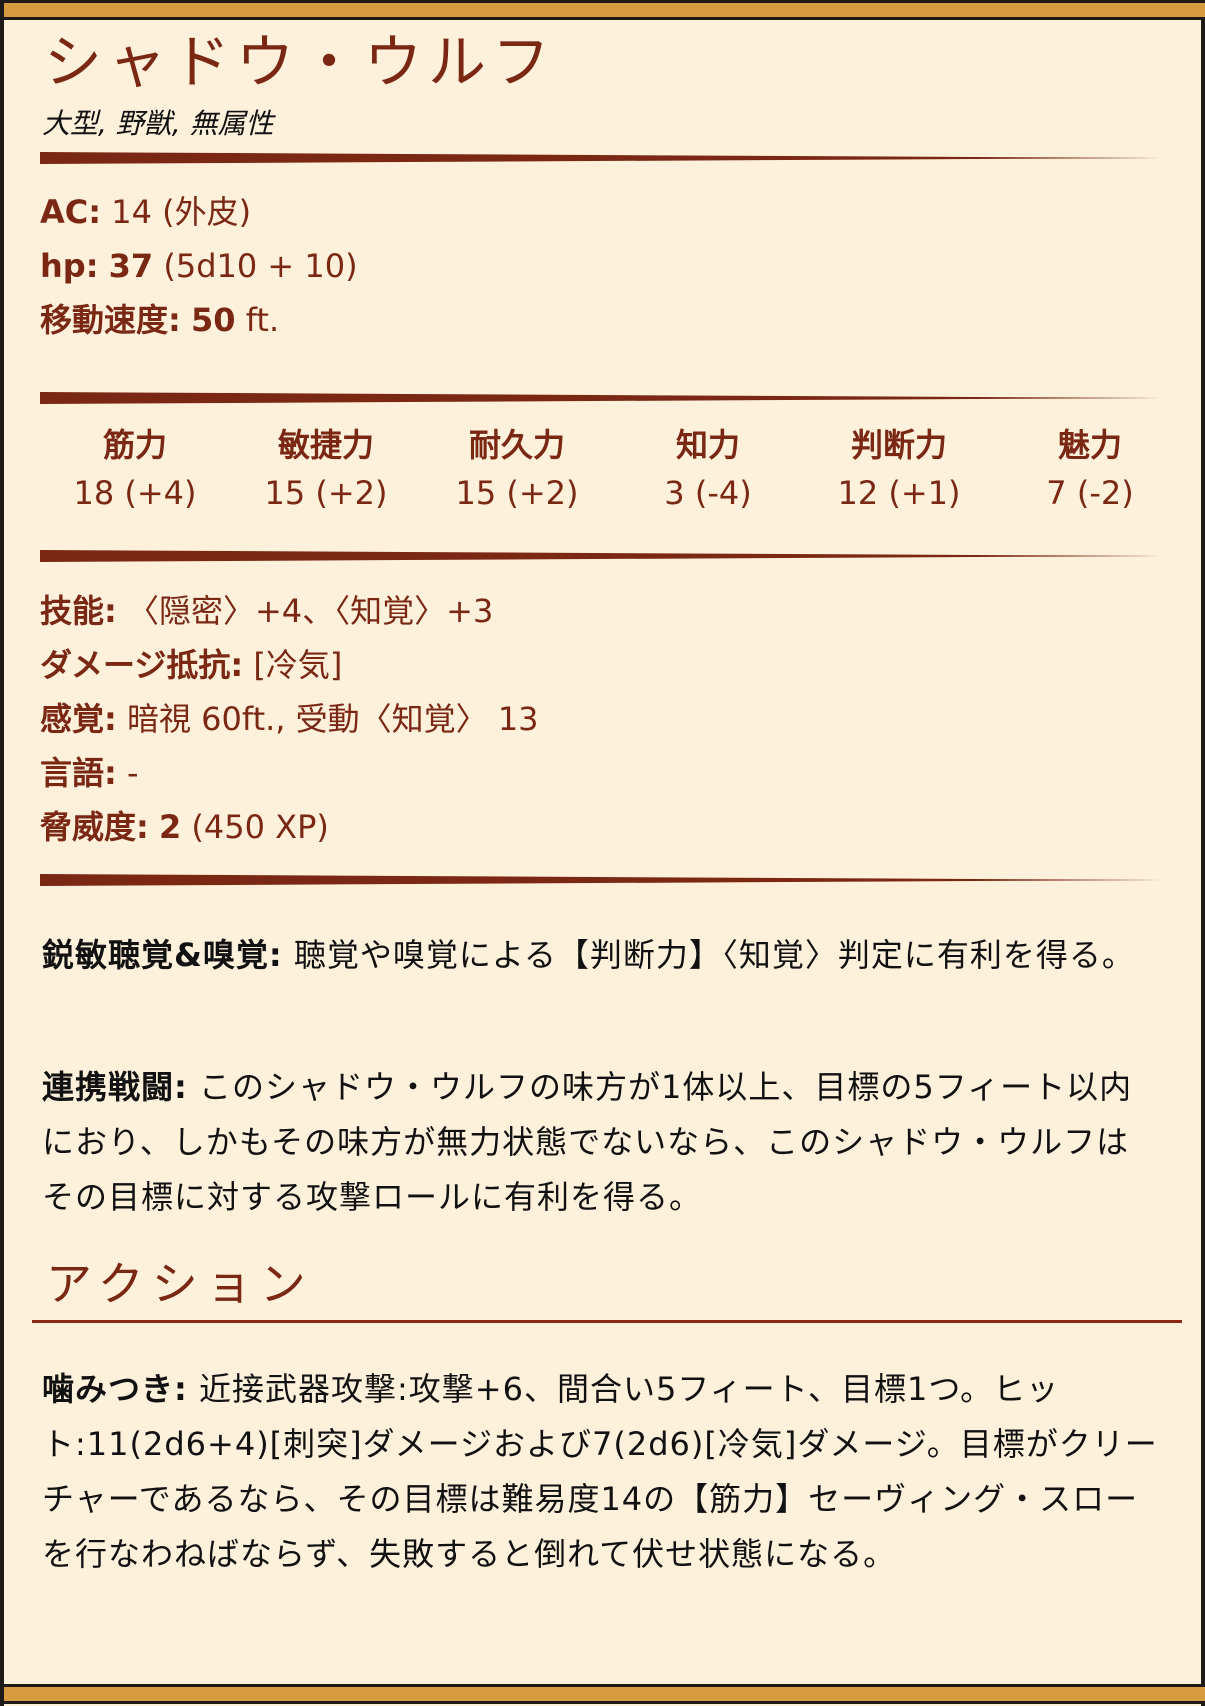 Image resolution: width=1205 pixels, height=1706 pixels. Describe the element at coordinates (604, 10) in the screenshot. I see `top-border-band` at that location.